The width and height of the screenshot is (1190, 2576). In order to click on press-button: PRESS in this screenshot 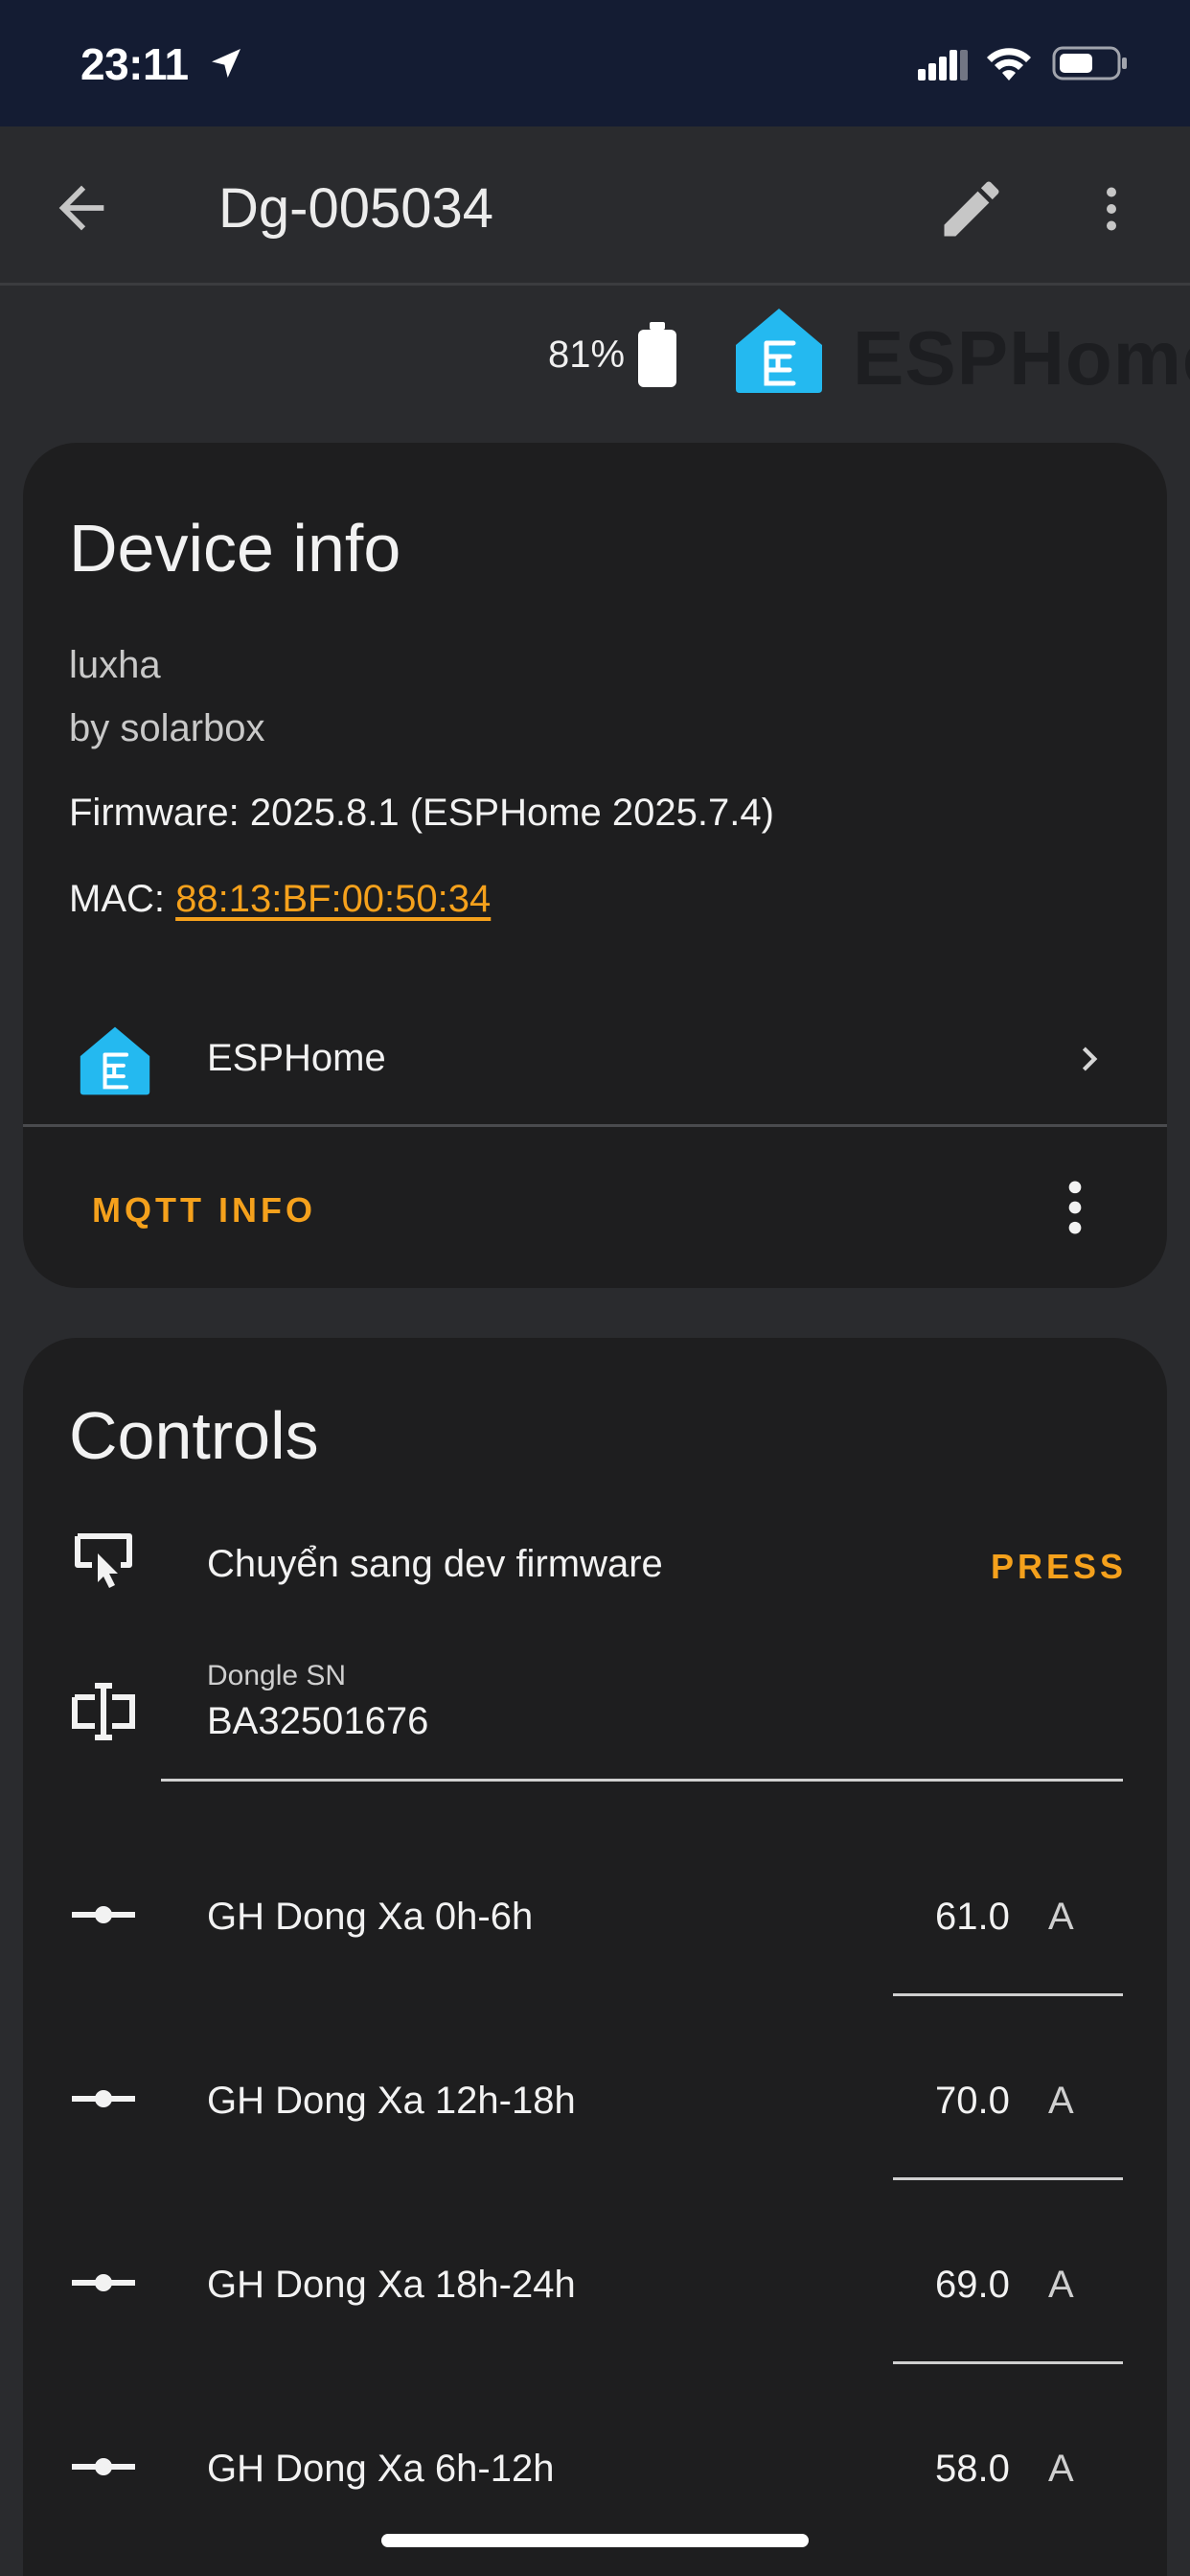, I will do `click(1059, 1567)`.